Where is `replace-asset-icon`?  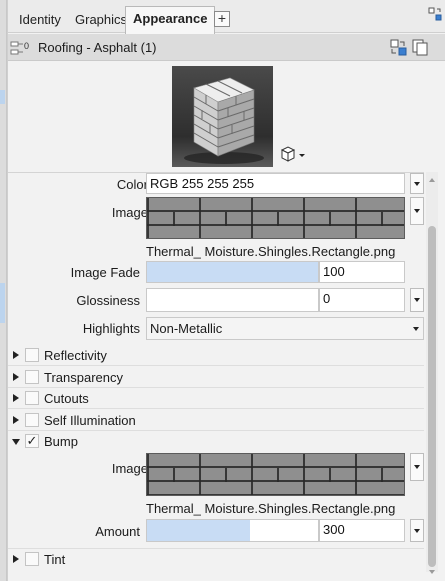
replace-asset-icon is located at coordinates (398, 47).